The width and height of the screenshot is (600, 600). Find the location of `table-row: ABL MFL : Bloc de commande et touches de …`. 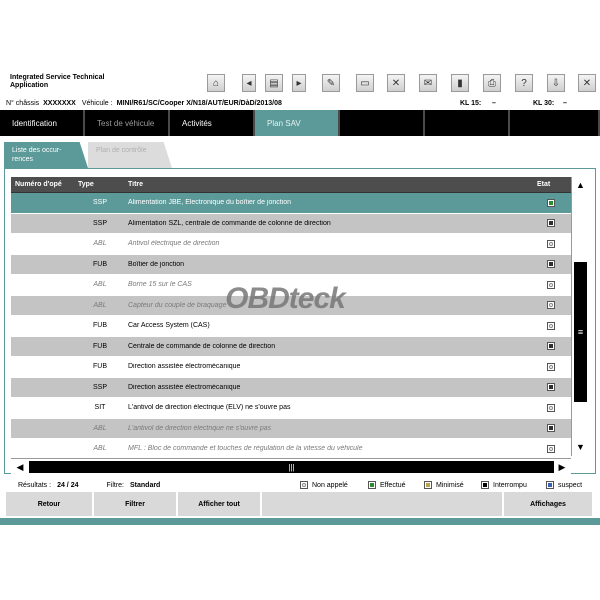

table-row: ABL MFL : Bloc de commande et touches de … is located at coordinates (291, 449).